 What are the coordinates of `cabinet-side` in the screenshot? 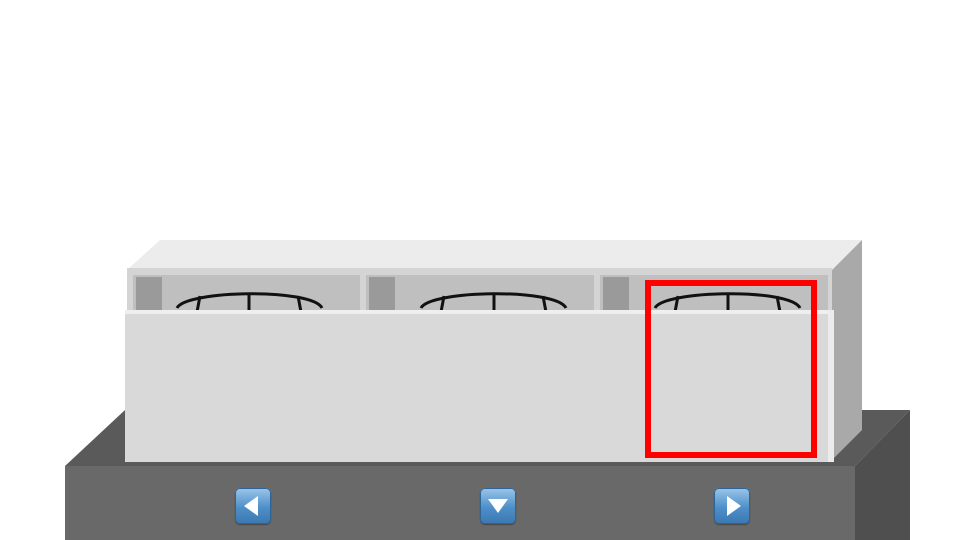 It's located at (847, 350).